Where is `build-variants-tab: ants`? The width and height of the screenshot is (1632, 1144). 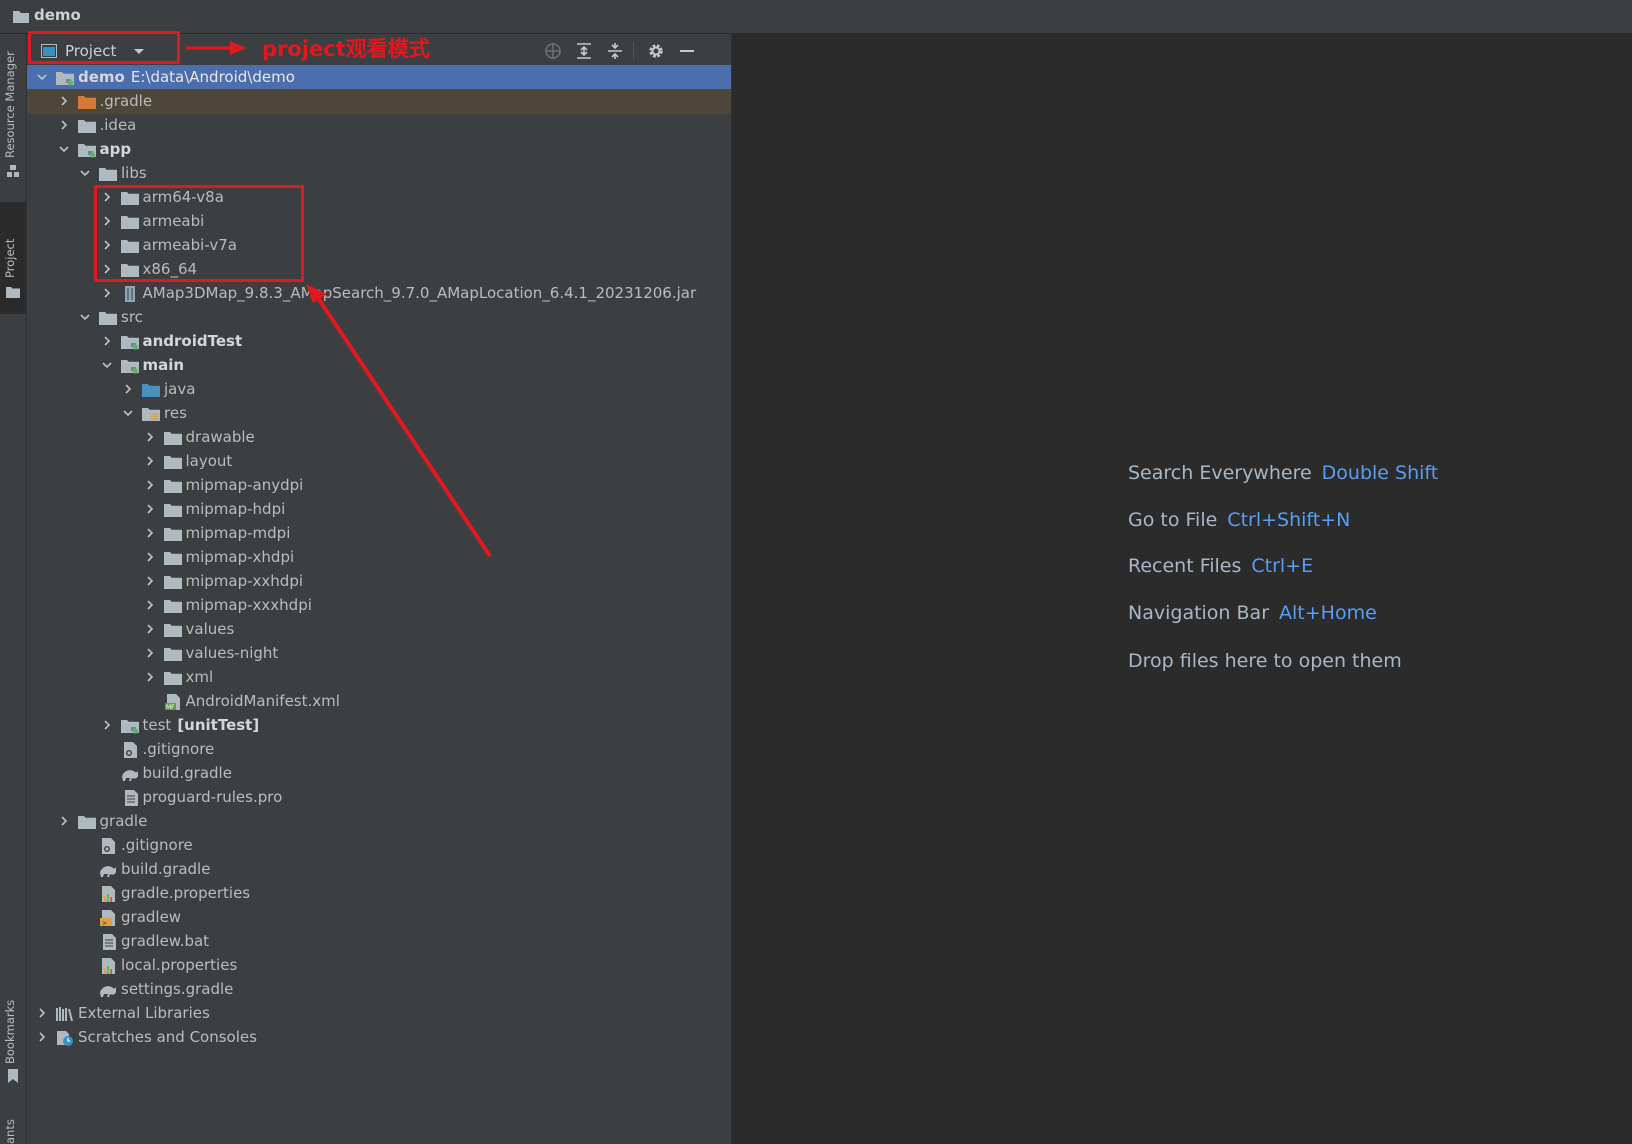
build-variants-tab: ants is located at coordinates (10, 1131).